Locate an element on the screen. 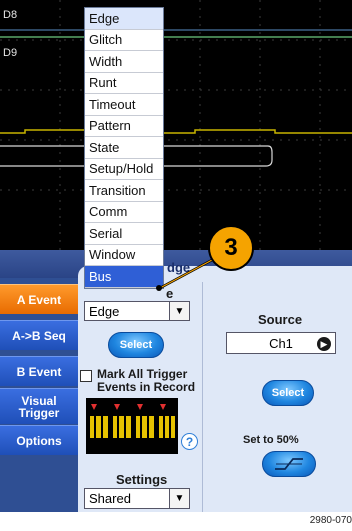  trace-bus is located at coordinates (176, 131).